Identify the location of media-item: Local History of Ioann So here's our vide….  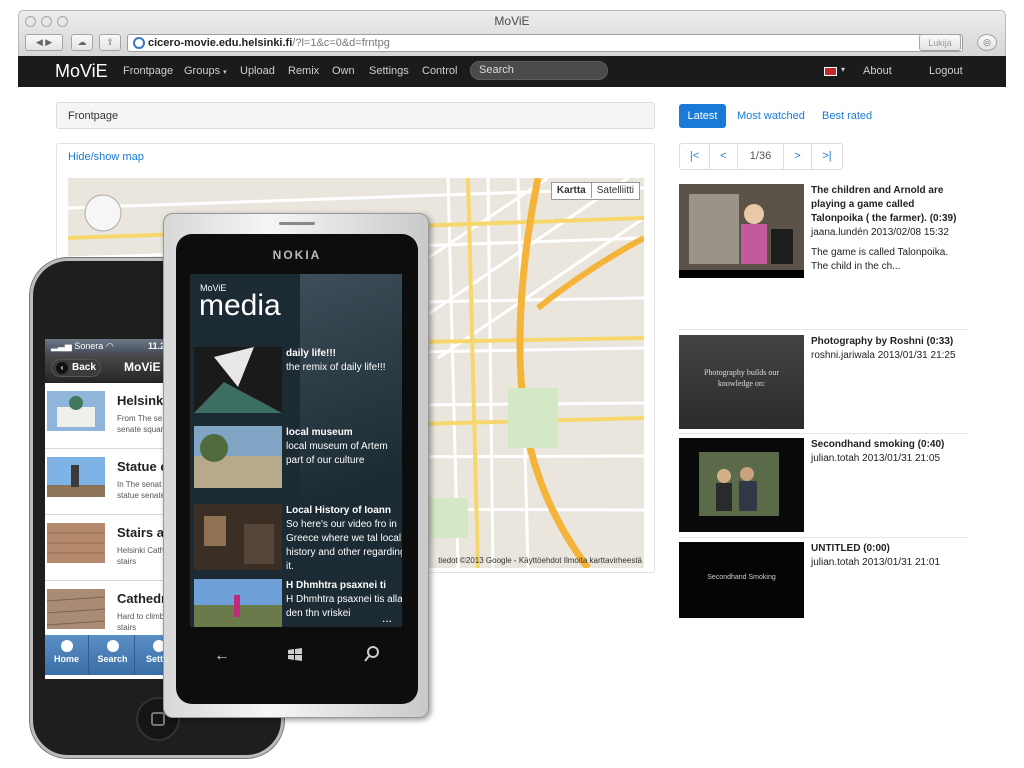
(298, 538).